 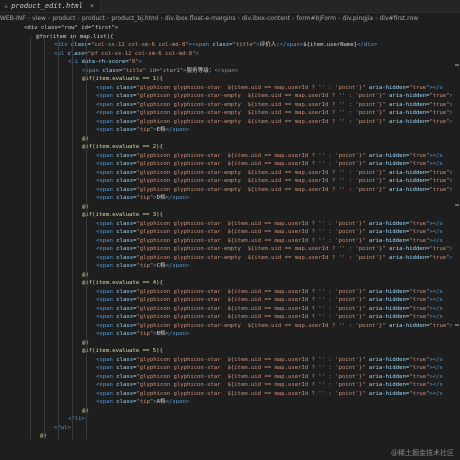 What do you see at coordinates (269, 45) in the screenshot?
I see `code-token: 评价人:` at bounding box center [269, 45].